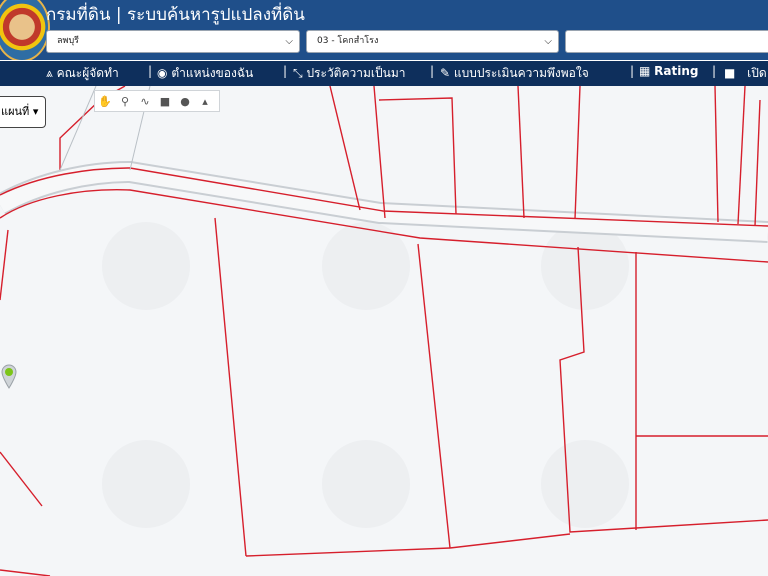 The image size is (768, 576). I want to click on parcel-number-input, so click(666, 41).